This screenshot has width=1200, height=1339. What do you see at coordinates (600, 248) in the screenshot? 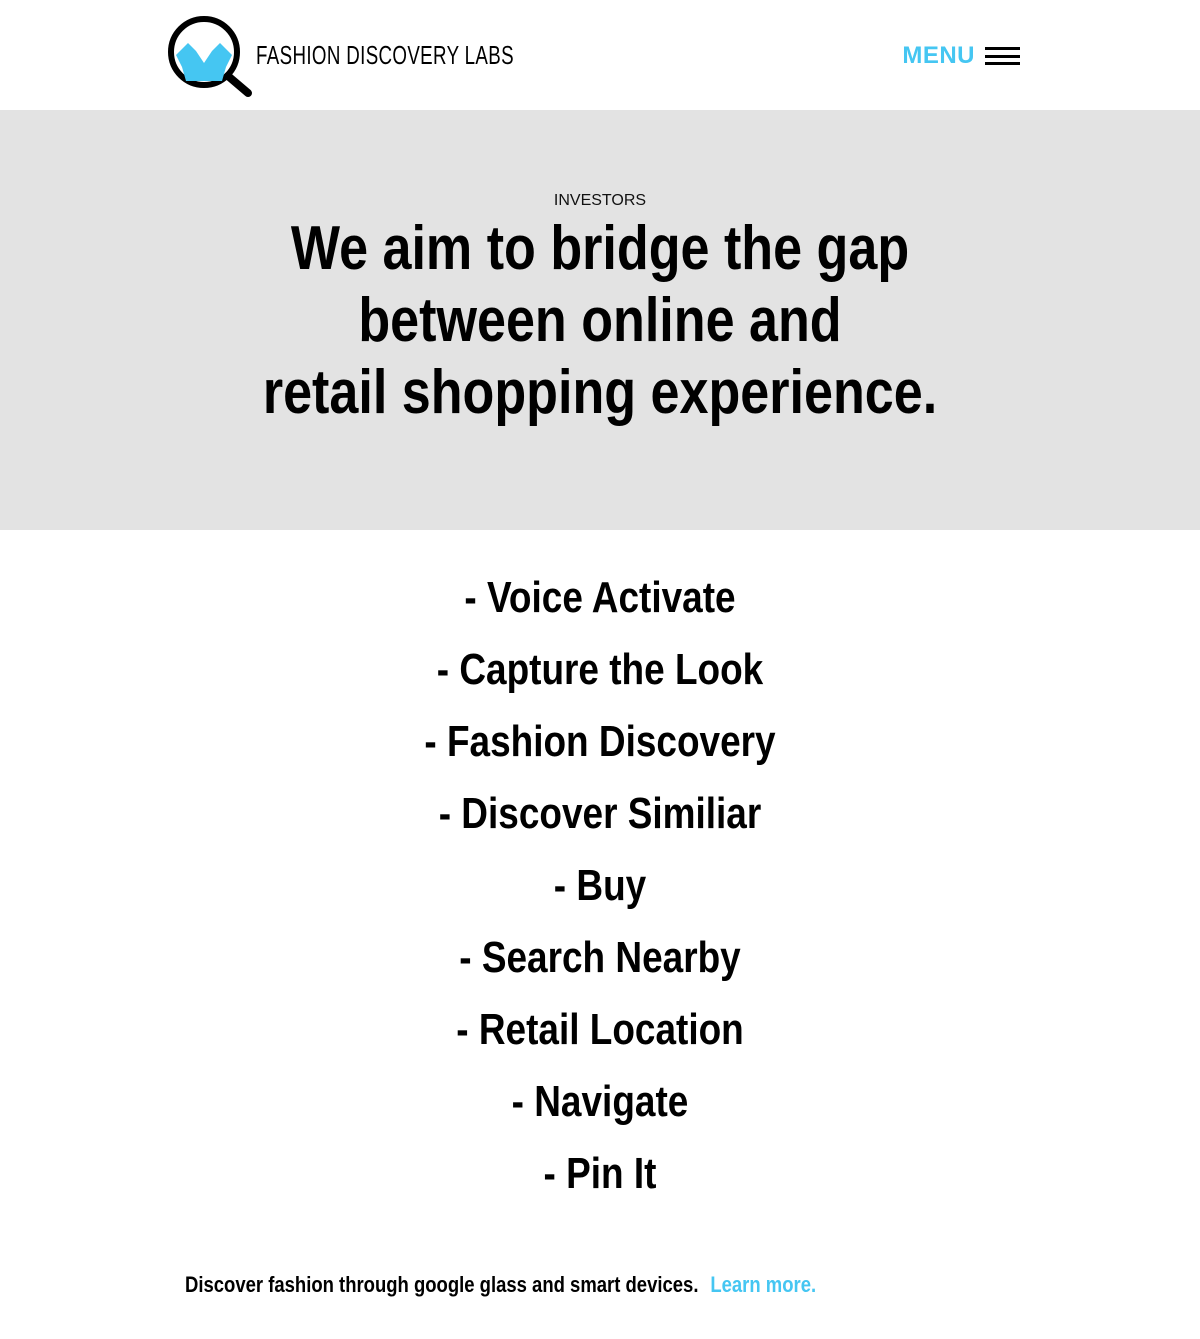
I see `headline-line: We aim to bridge the gap` at bounding box center [600, 248].